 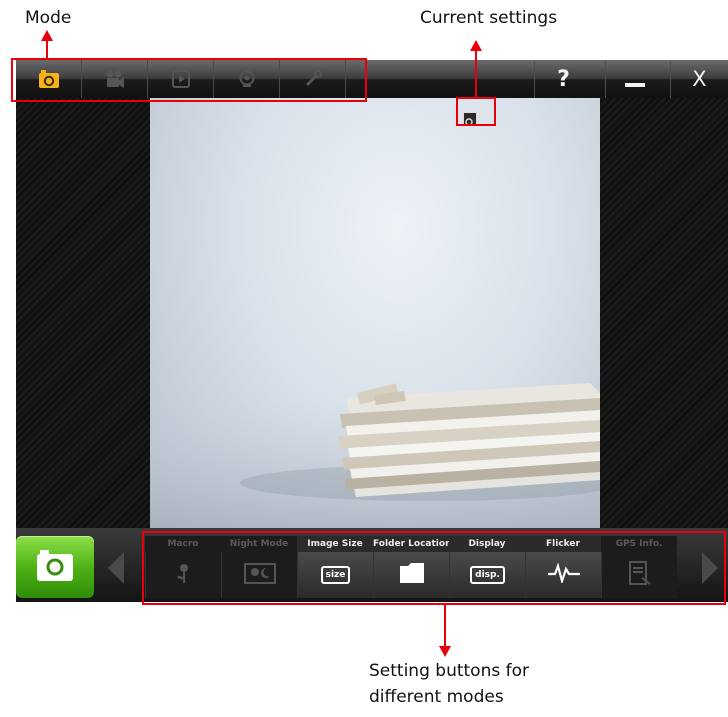 I want to click on mode-annotation-arrow-line, so click(x=47, y=48).